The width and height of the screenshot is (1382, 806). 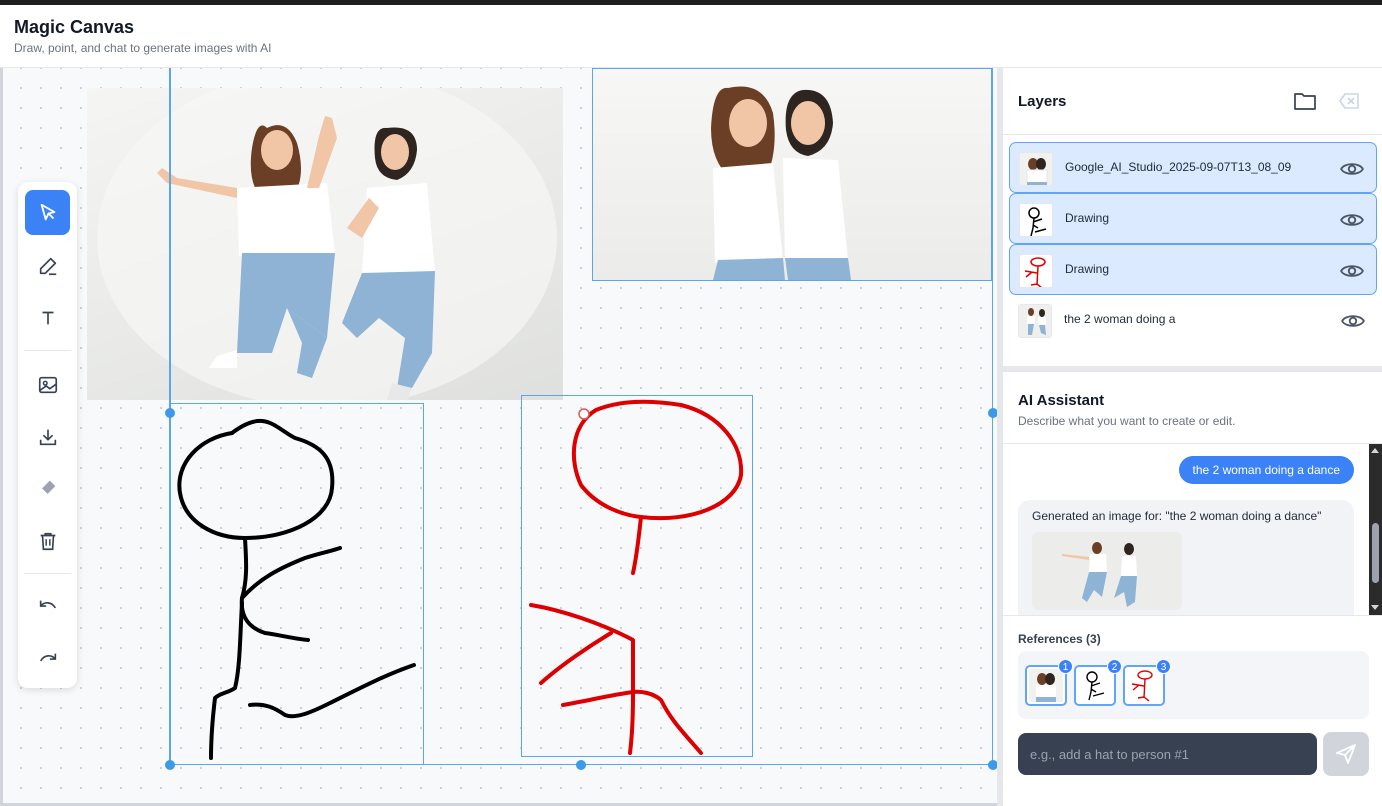 I want to click on hug-reference-image, so click(x=1046, y=685).